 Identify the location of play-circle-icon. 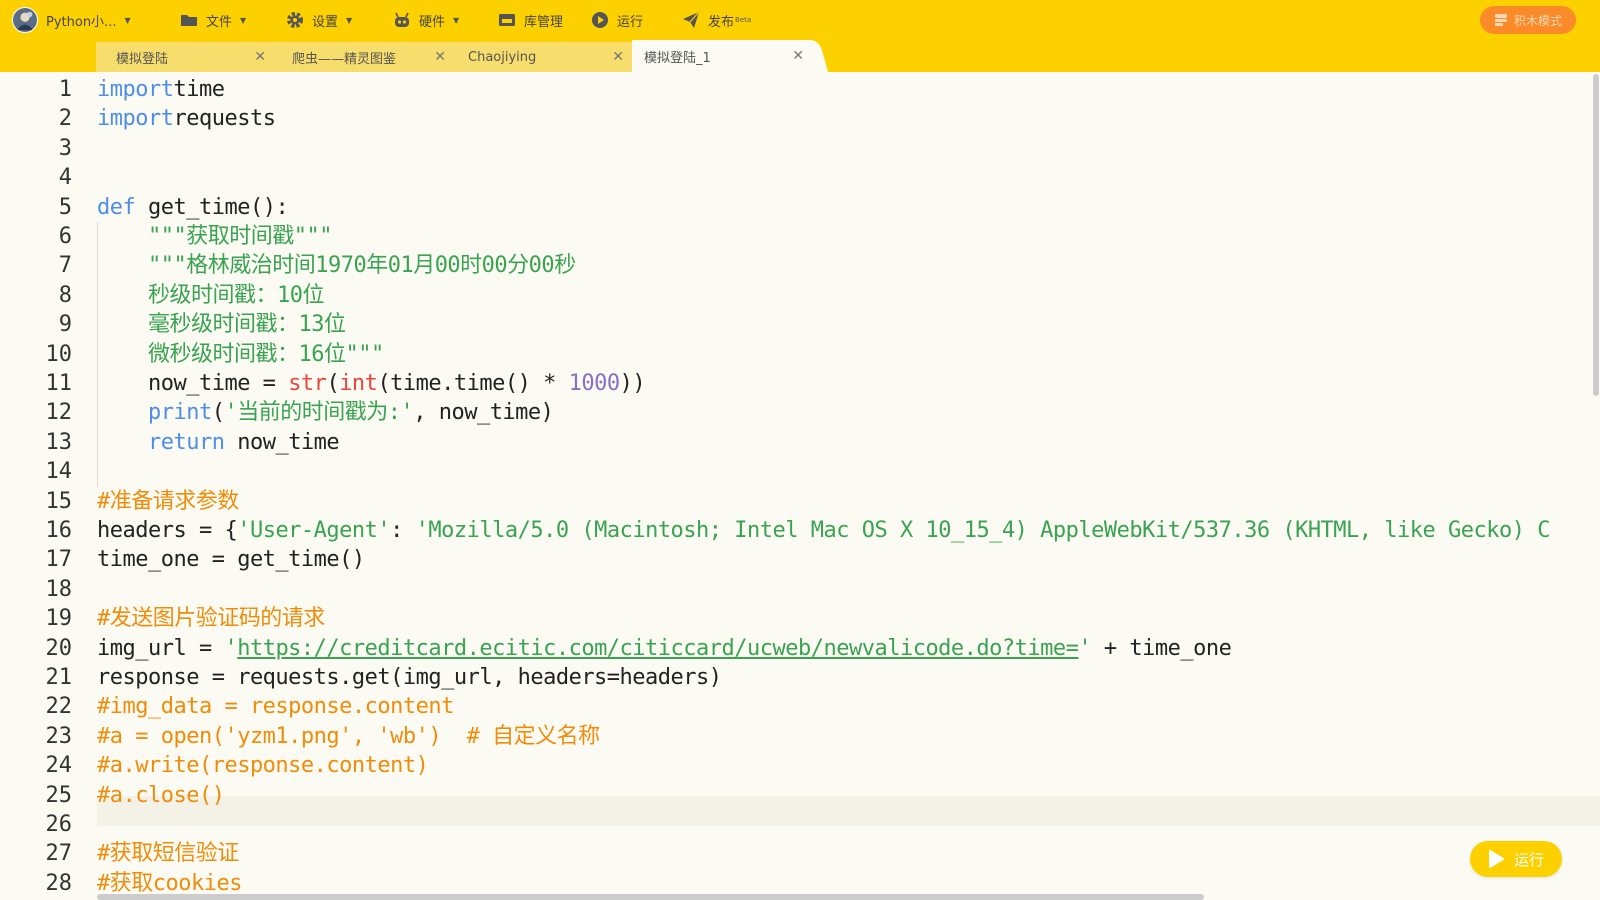
(600, 20).